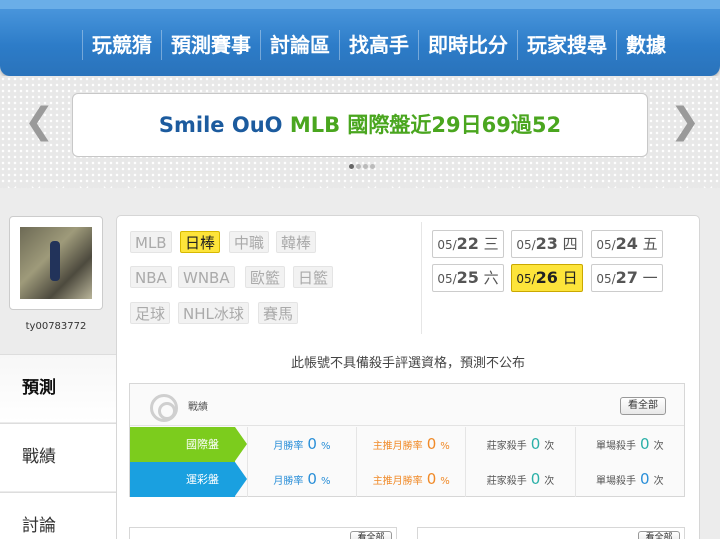 Image resolution: width=720 pixels, height=539 pixels. I want to click on record-title: 戰績, so click(198, 407).